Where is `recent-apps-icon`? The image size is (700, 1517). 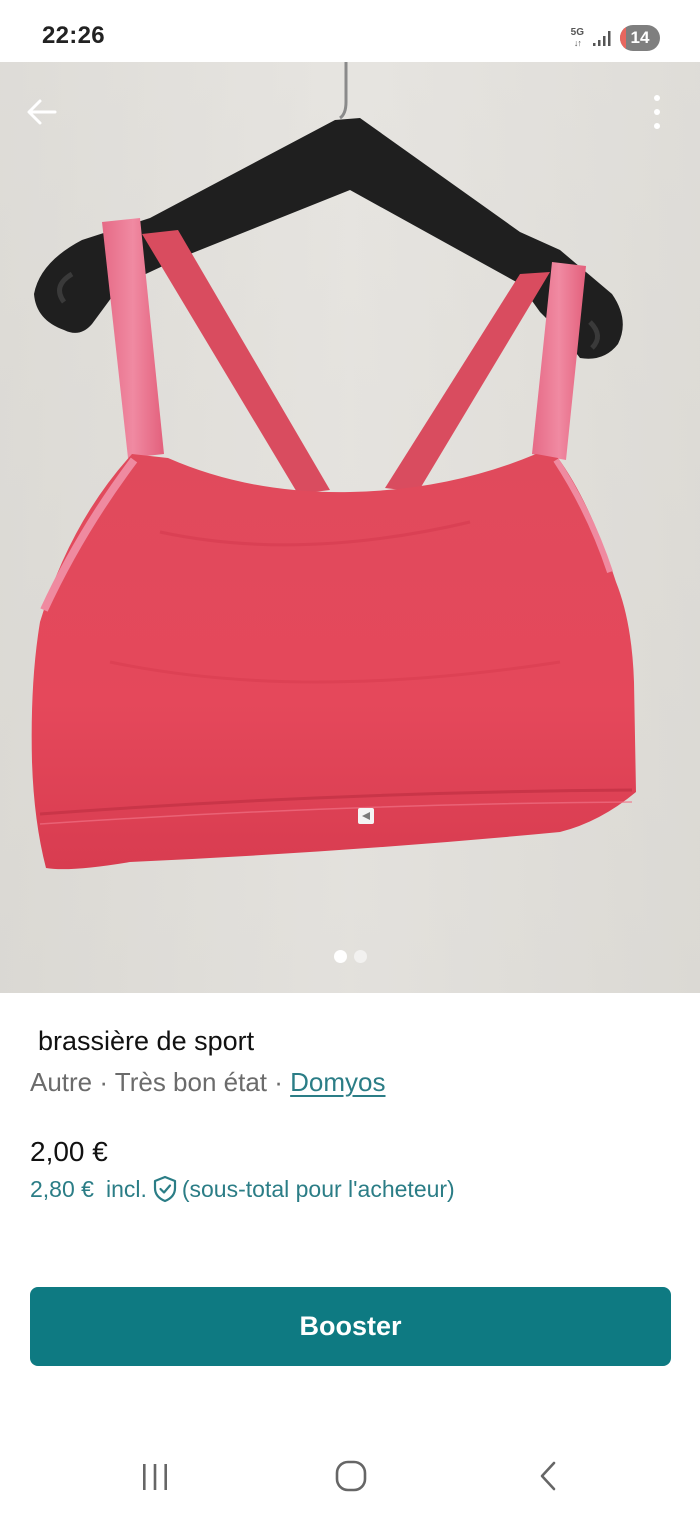
recent-apps-icon is located at coordinates (155, 1477).